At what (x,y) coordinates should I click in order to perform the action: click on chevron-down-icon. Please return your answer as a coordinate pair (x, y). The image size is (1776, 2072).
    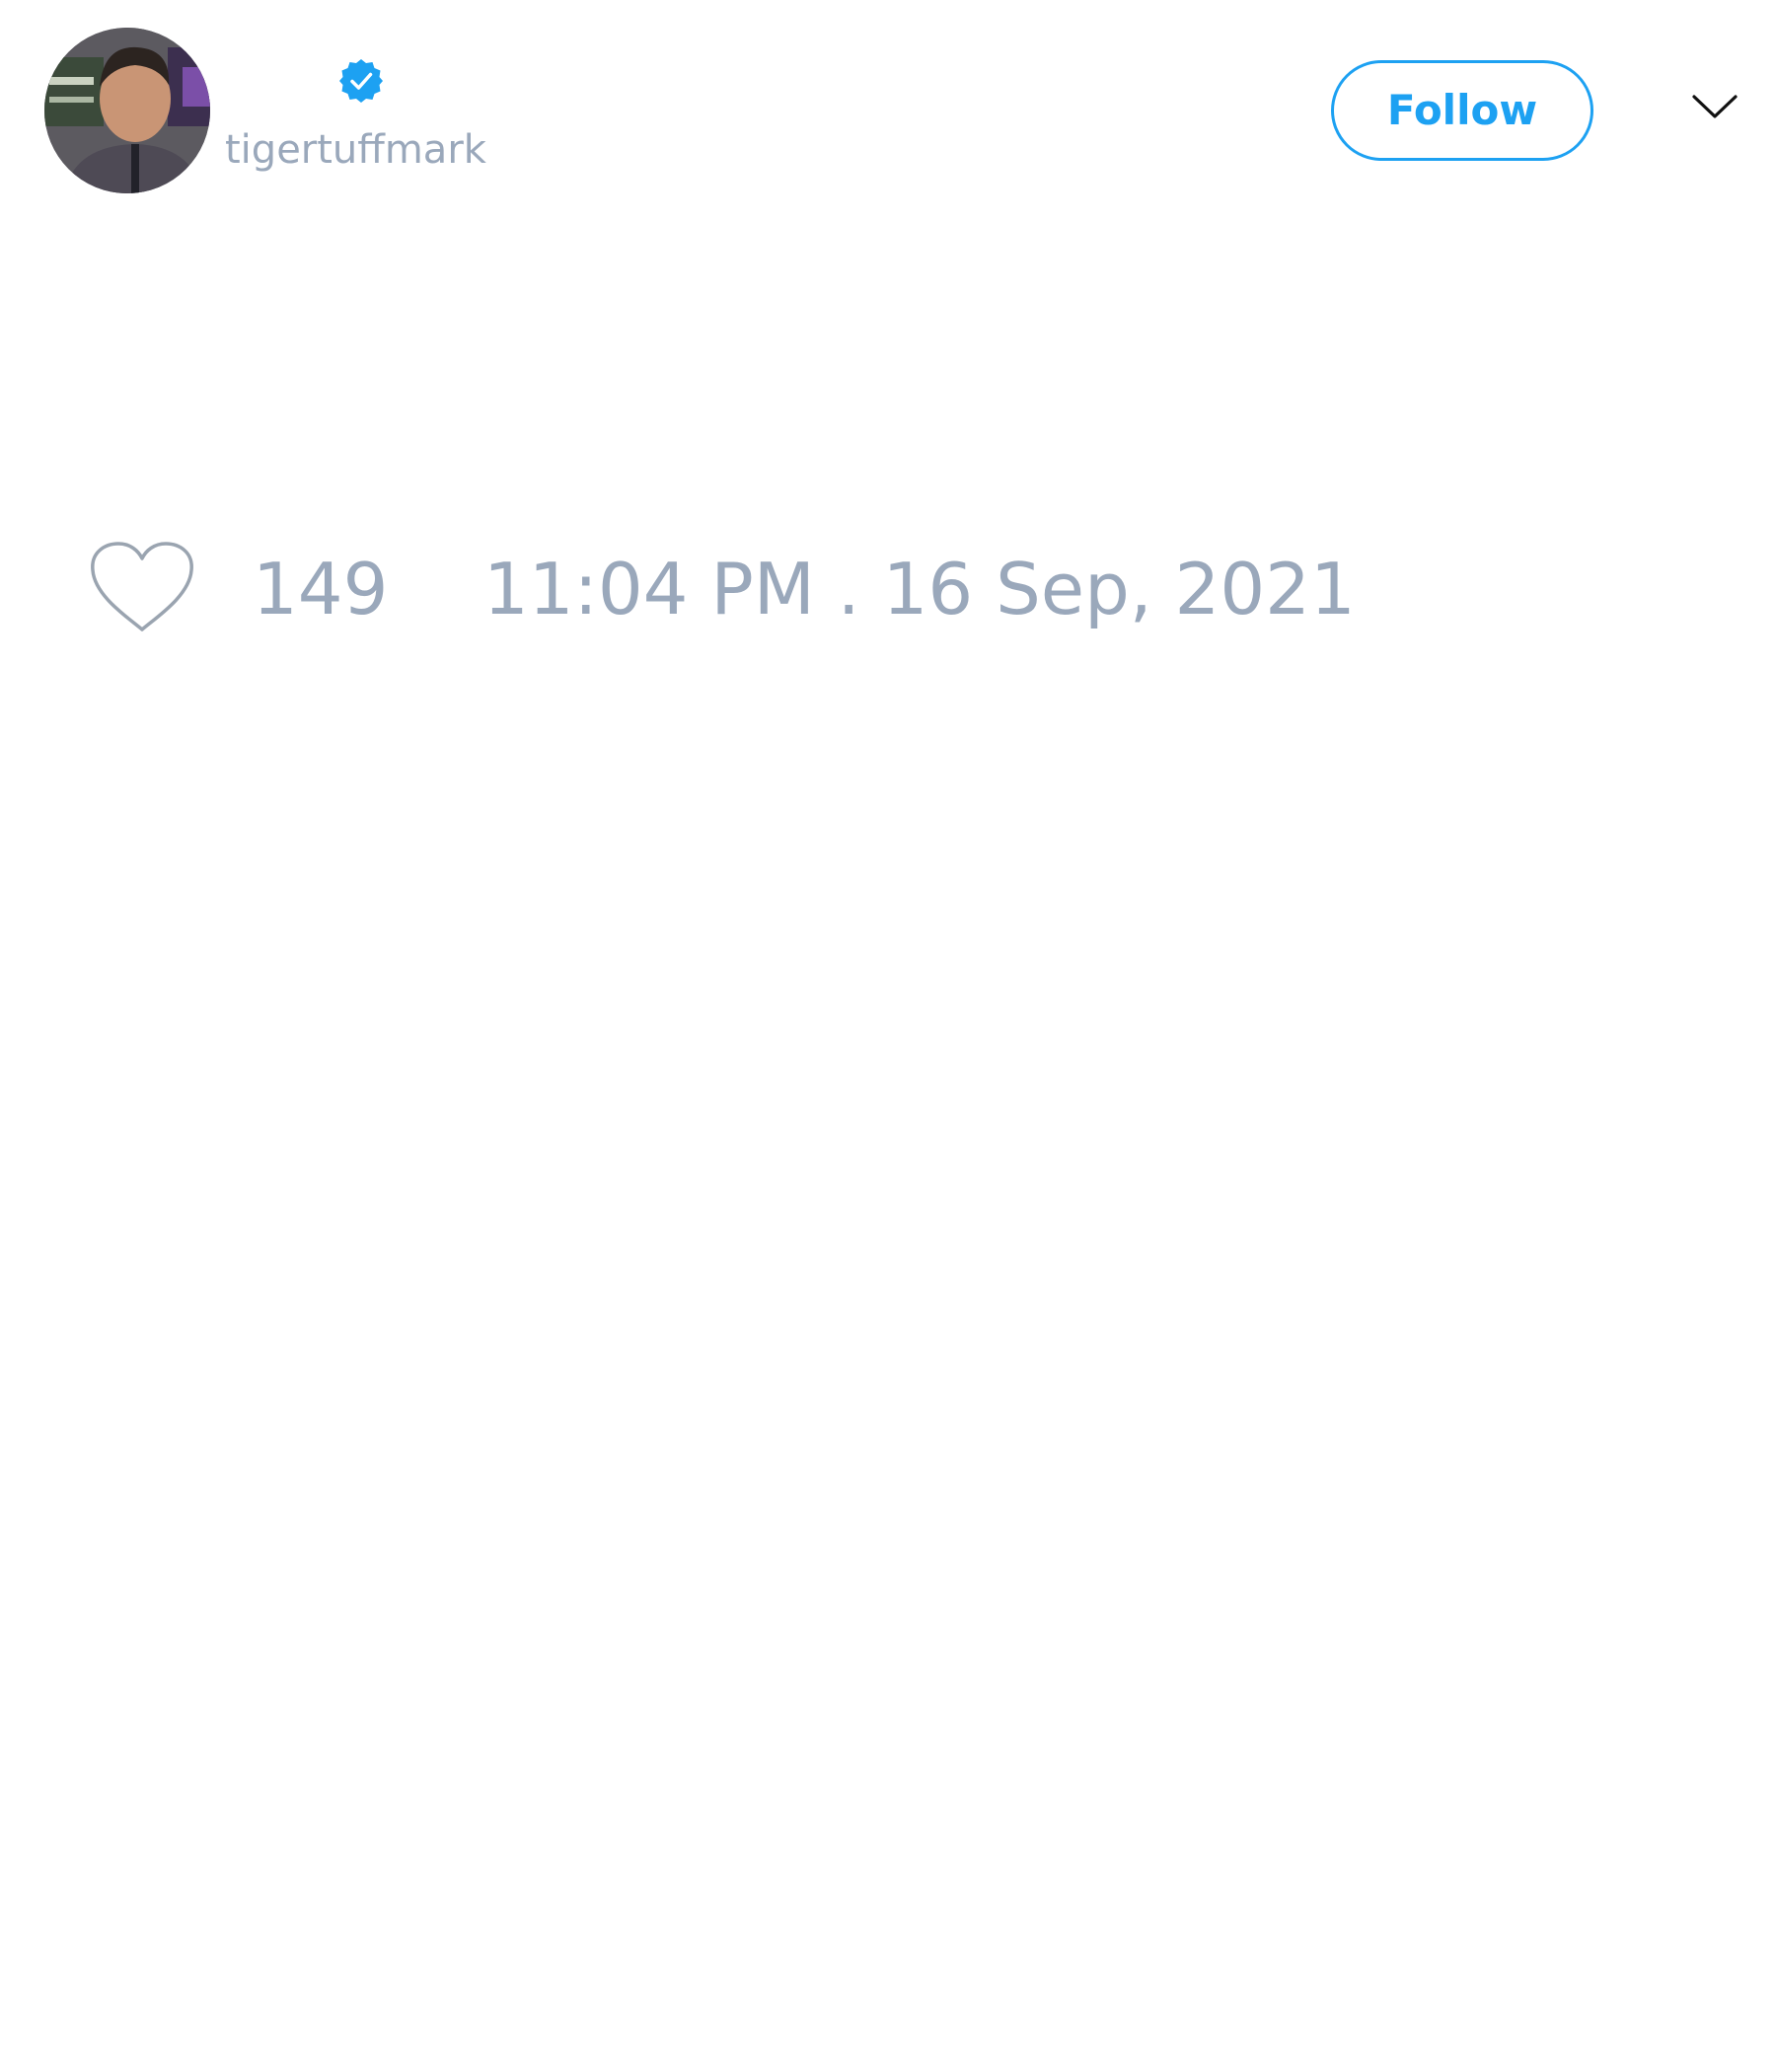
    Looking at the image, I should click on (1715, 106).